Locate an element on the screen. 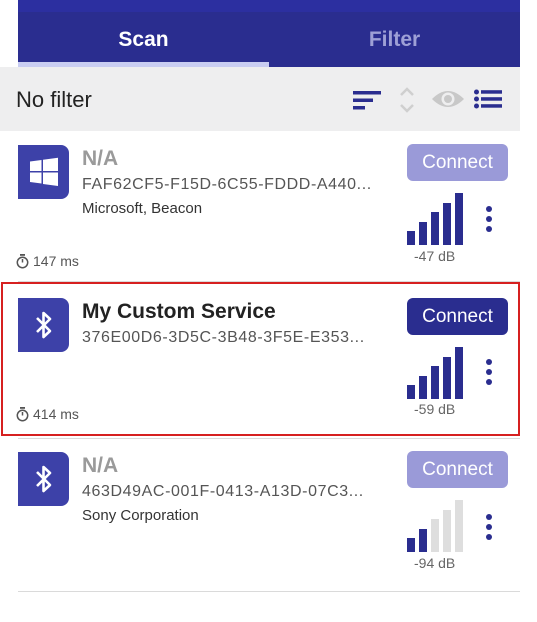 The height and width of the screenshot is (622, 537). filter-bar: No filter is located at coordinates (260, 99).